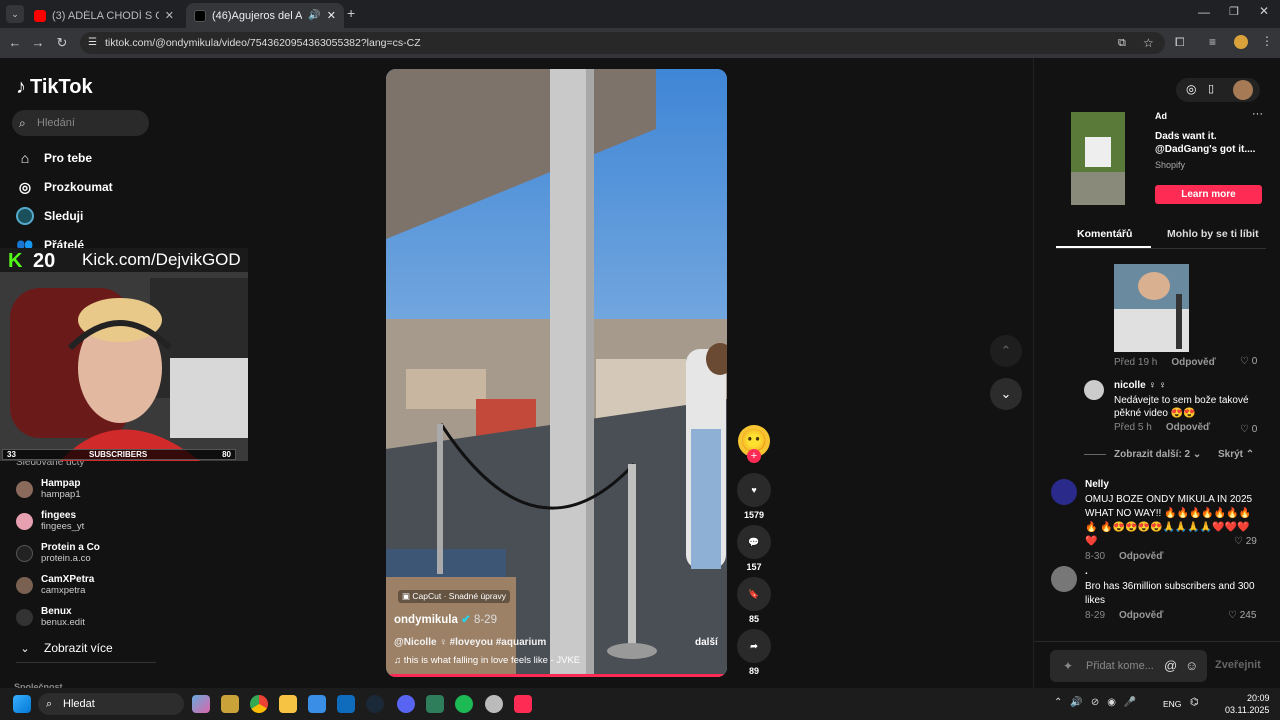 This screenshot has height=720, width=1280. Describe the element at coordinates (1122, 43) in the screenshot. I see `install-app-icon: ⧉` at that location.